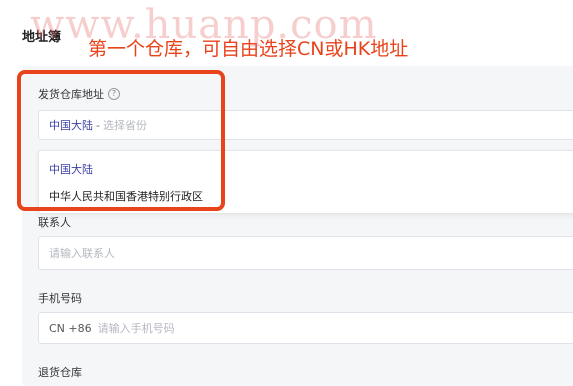 The width and height of the screenshot is (573, 386). What do you see at coordinates (82, 253) in the screenshot?
I see `contact-placeholder: 请输入联系人` at bounding box center [82, 253].